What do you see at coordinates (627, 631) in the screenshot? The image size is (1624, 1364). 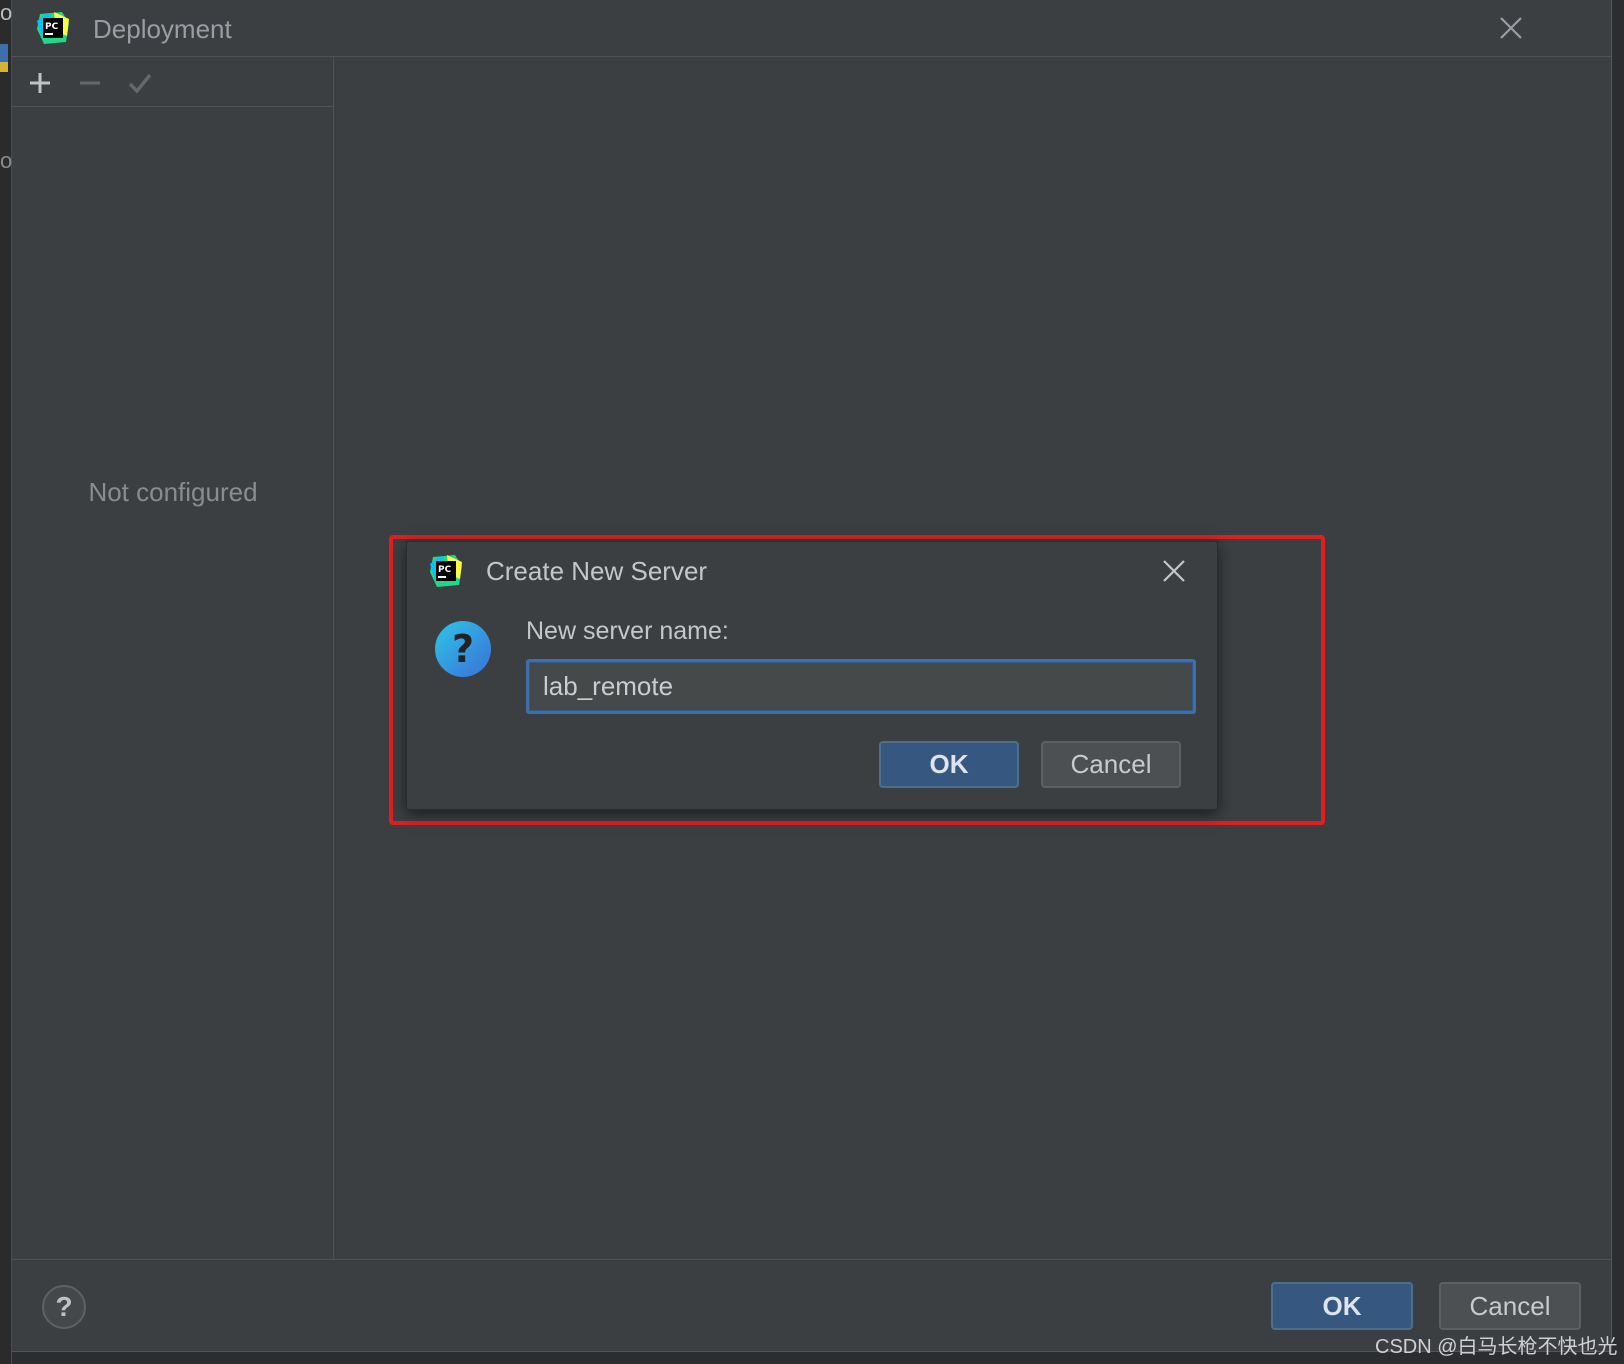 I see `server-name-label: New server name:` at bounding box center [627, 631].